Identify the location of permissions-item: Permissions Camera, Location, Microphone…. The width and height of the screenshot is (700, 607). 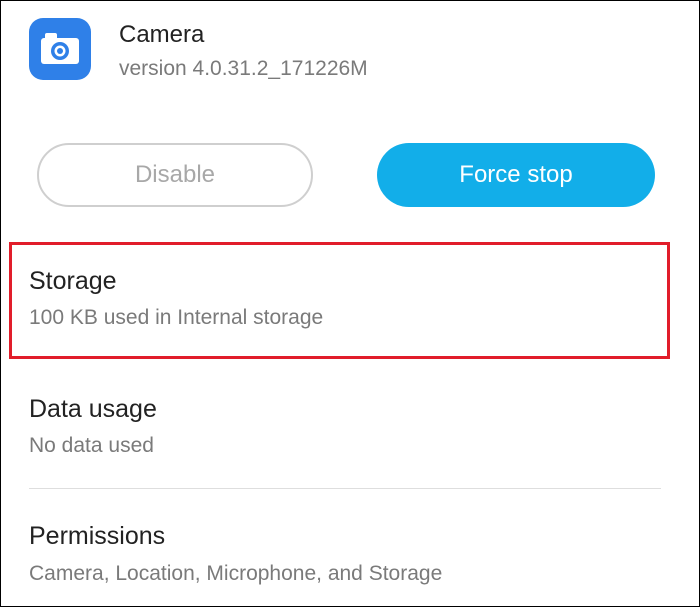
(350, 559).